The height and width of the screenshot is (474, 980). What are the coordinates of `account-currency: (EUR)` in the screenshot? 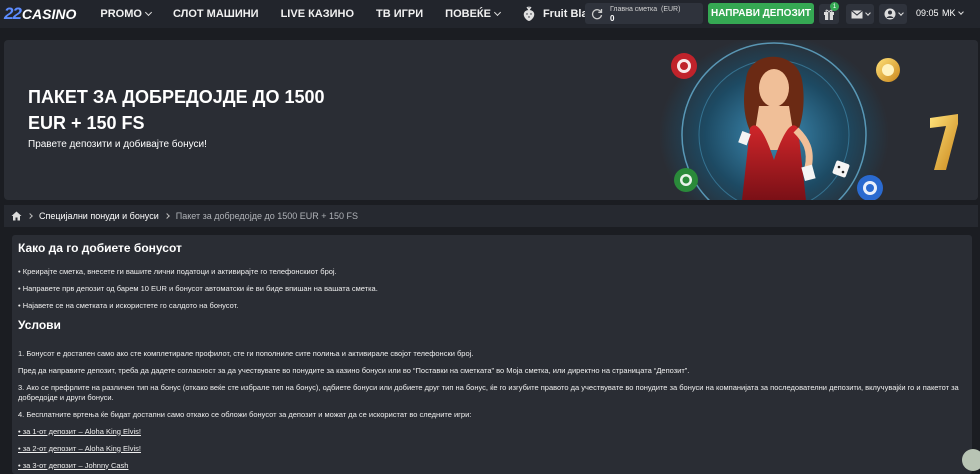 It's located at (670, 9).